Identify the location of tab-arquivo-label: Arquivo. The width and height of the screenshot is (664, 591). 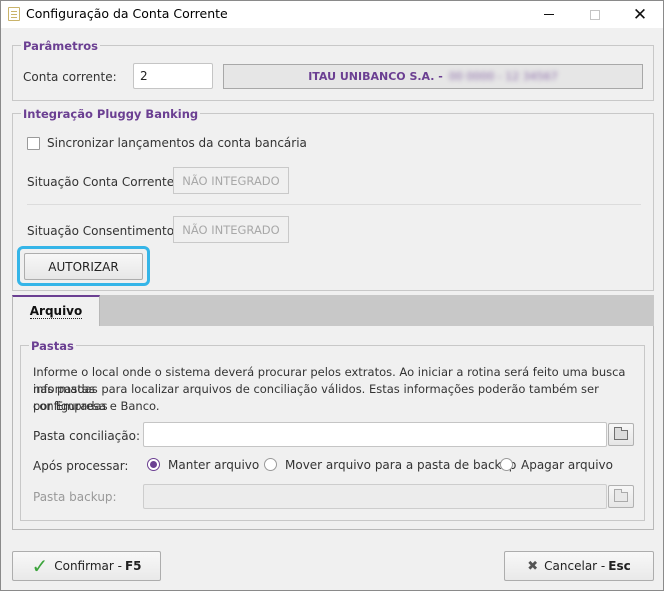
(56, 311).